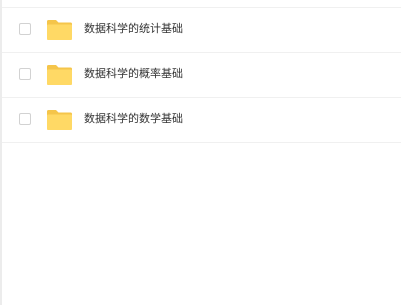 The image size is (401, 305). Describe the element at coordinates (133, 119) in the screenshot. I see `file-name: 数据科学的数学基础` at that location.